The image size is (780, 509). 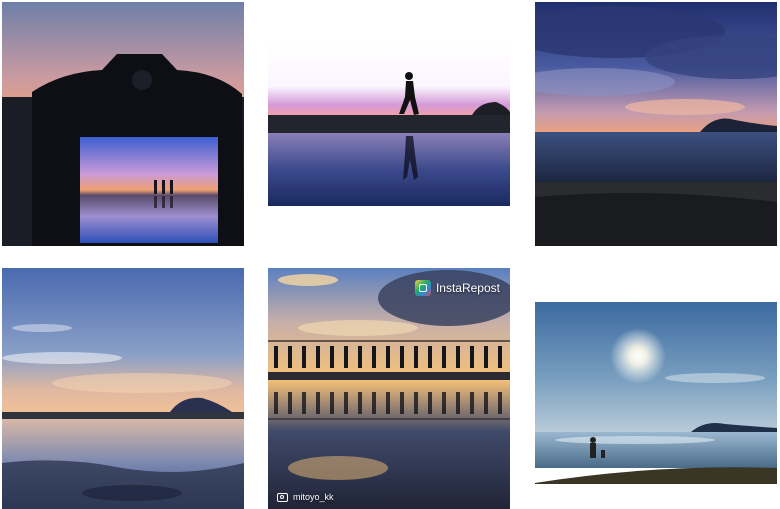 I want to click on photo-tile-group-jump: InstaRepost mitoyo_kk, so click(x=389, y=388).